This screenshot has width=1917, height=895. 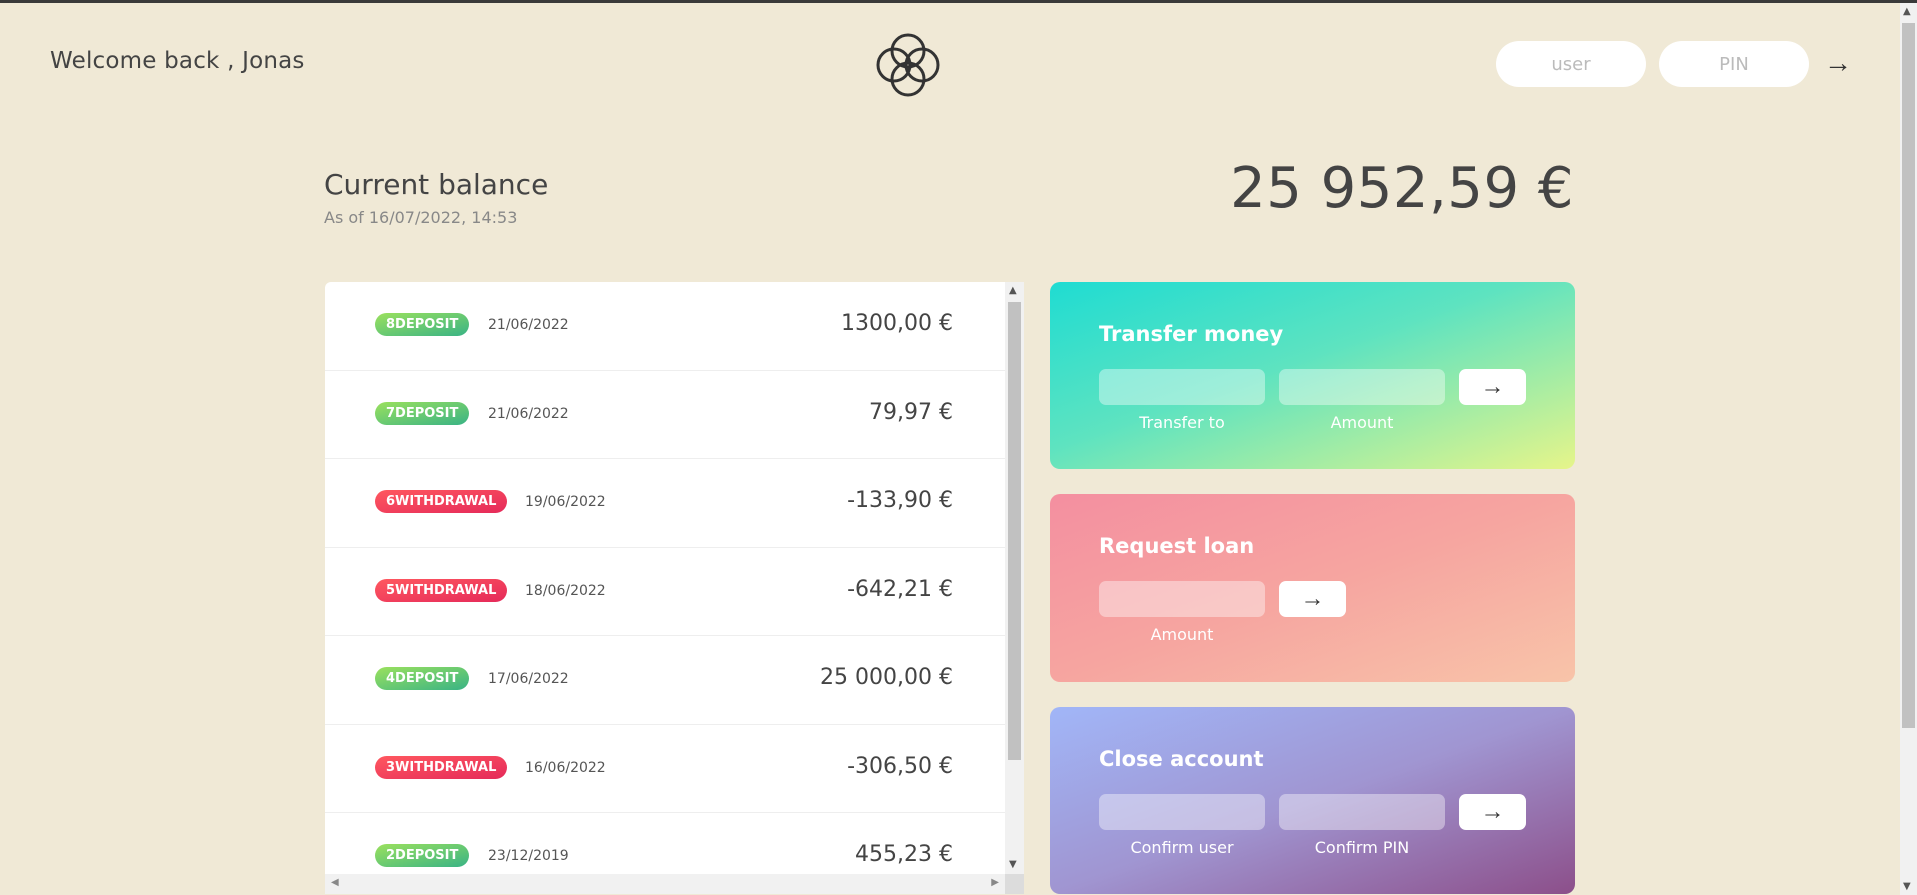 I want to click on loan-amount-label: Amount, so click(x=1182, y=634).